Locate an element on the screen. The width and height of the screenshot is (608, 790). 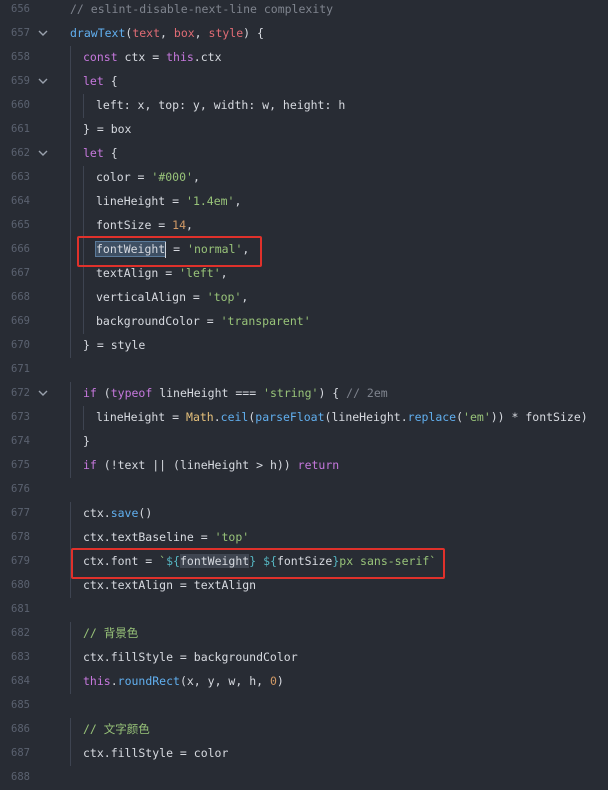
code-line: if (!text || (lineHeight > h)) return is located at coordinates (332, 466).